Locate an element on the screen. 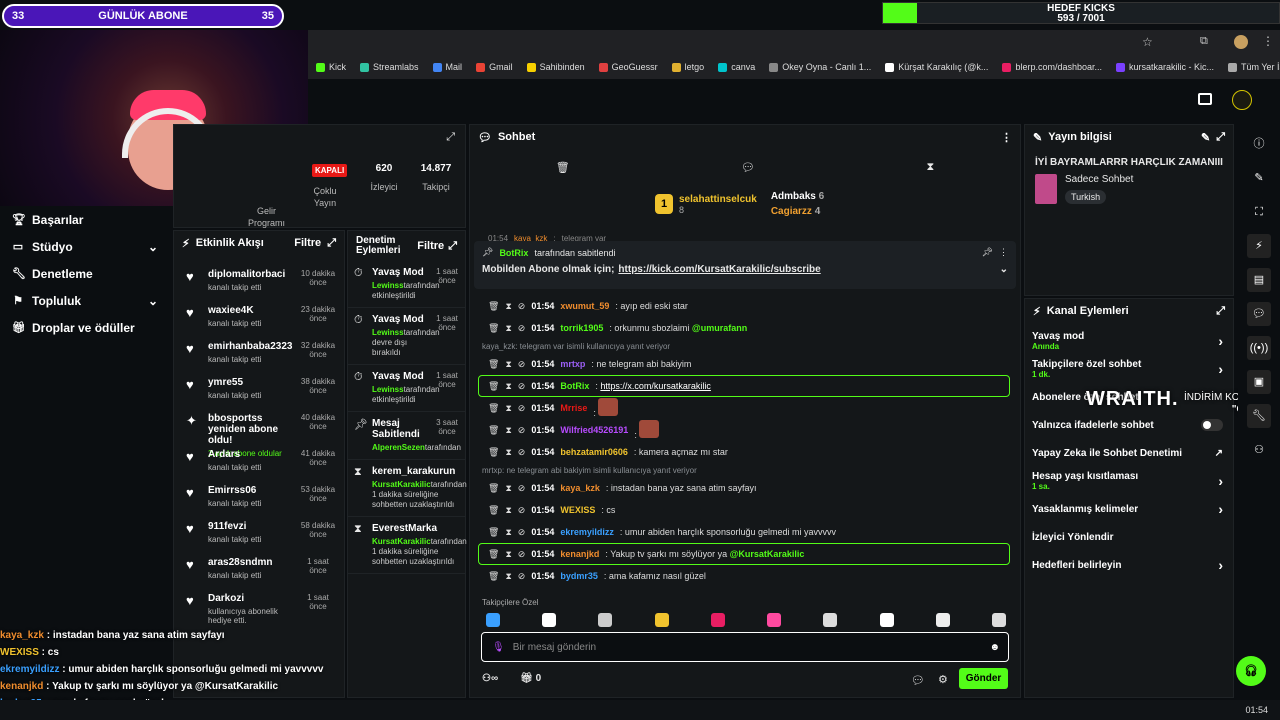 Image resolution: width=1280 pixels, height=720 pixels. channel-action-item: Takipçilere özel sohbet 1 dk. › is located at coordinates (1129, 369).